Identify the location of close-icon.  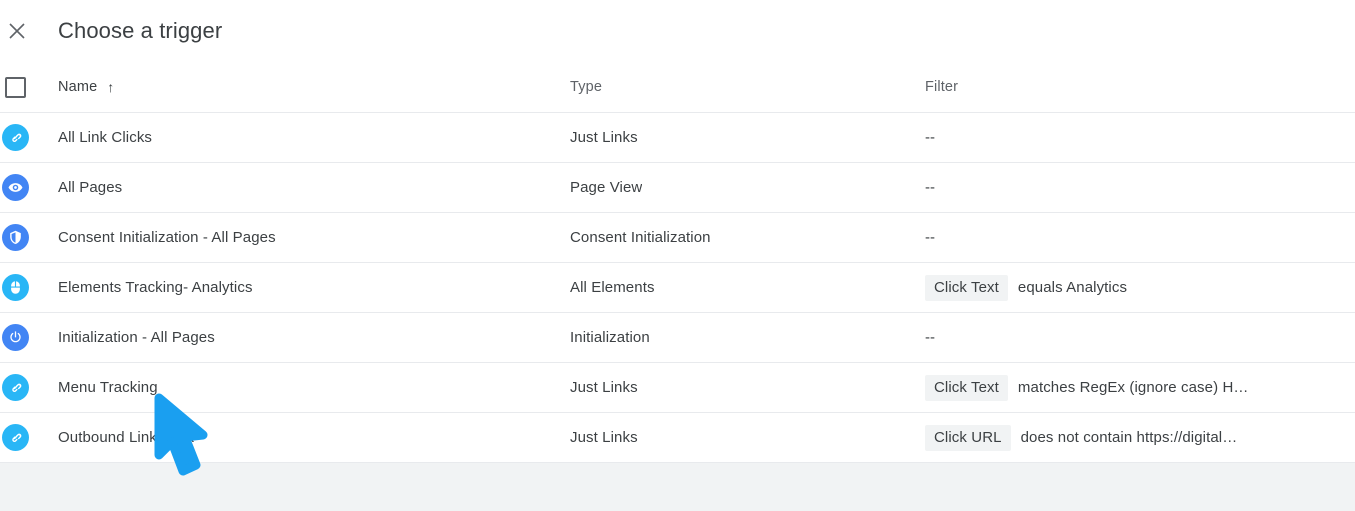
(17, 31).